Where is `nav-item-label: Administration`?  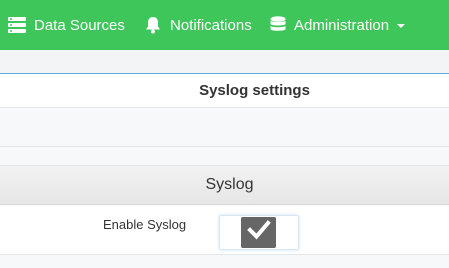 nav-item-label: Administration is located at coordinates (342, 25).